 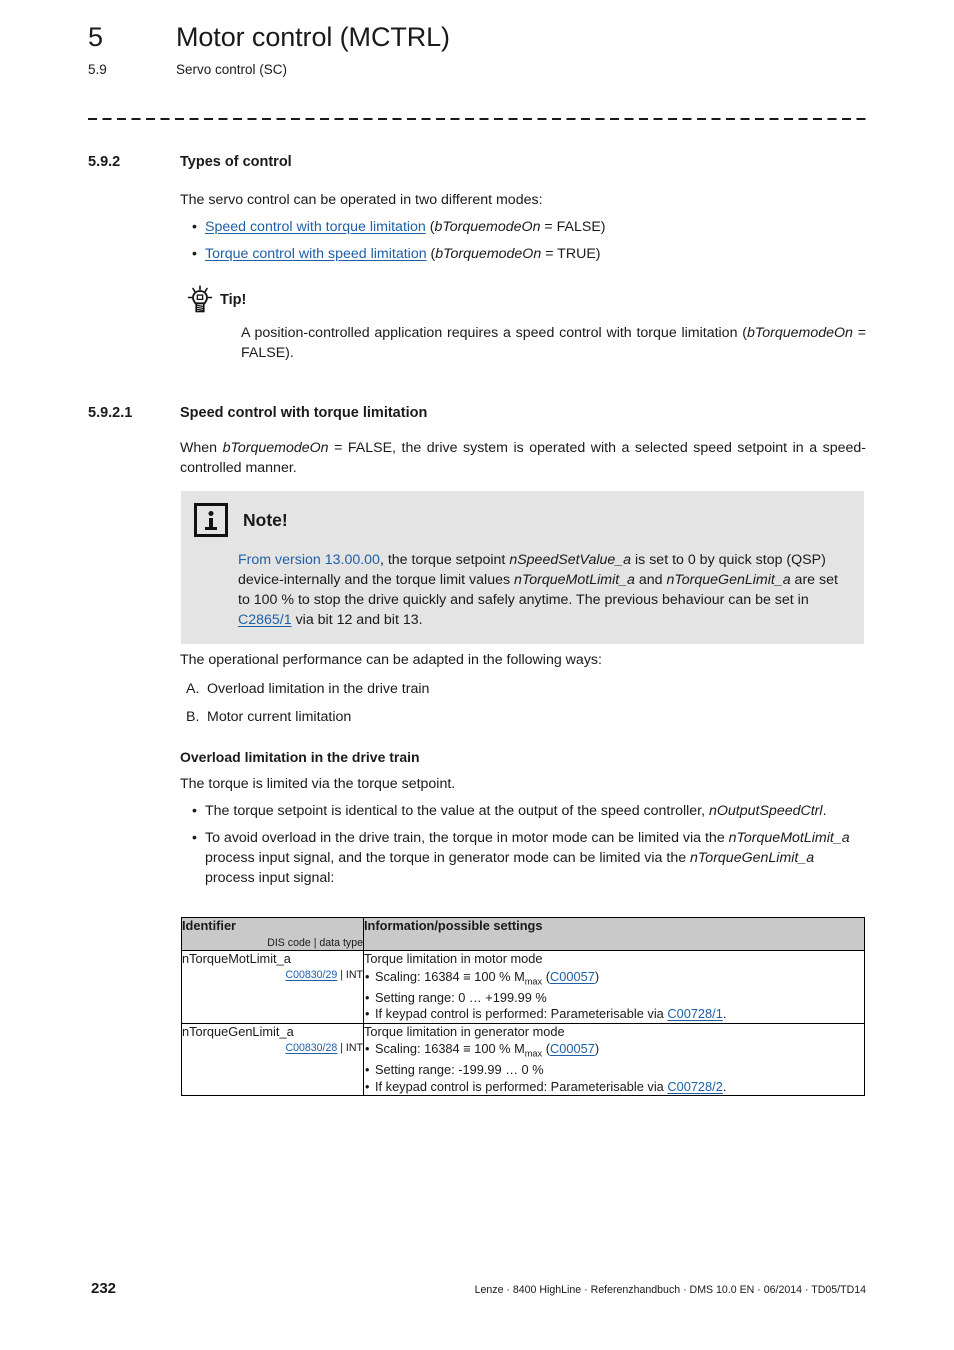 I want to click on mode-0-suffix-open: (, so click(x=430, y=227).